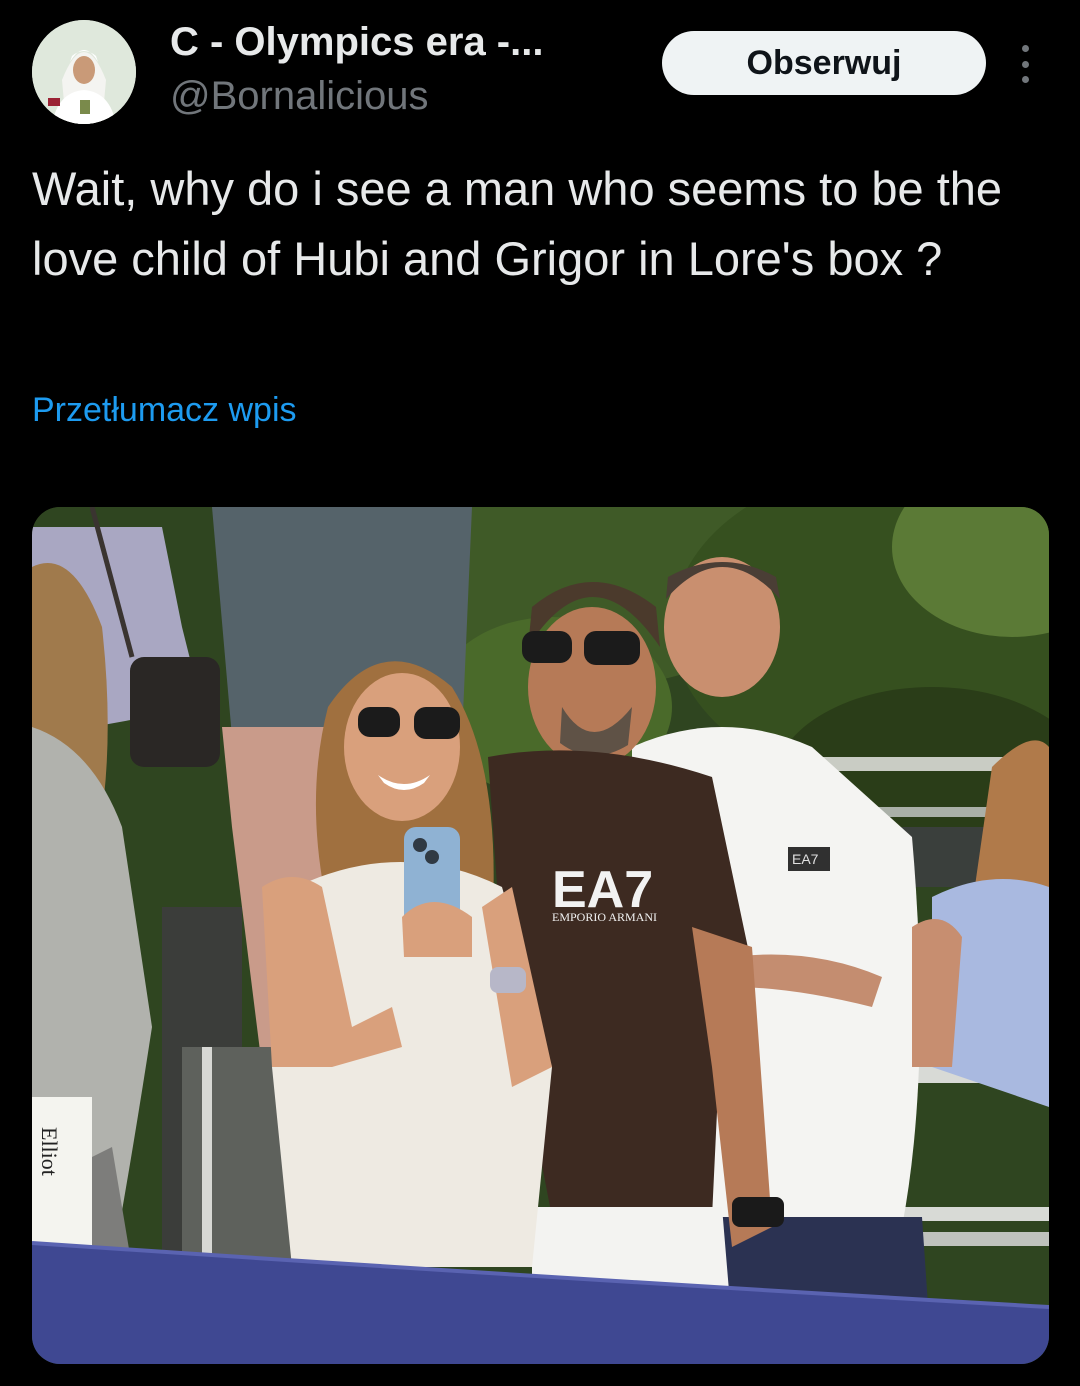  I want to click on author-avatar, so click(84, 72).